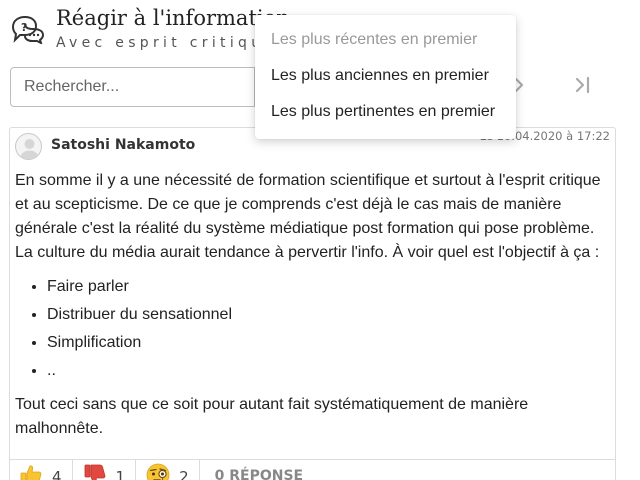 Image resolution: width=640 pixels, height=480 pixels. I want to click on comment-author: Satoshi Nakamoto, so click(123, 145).